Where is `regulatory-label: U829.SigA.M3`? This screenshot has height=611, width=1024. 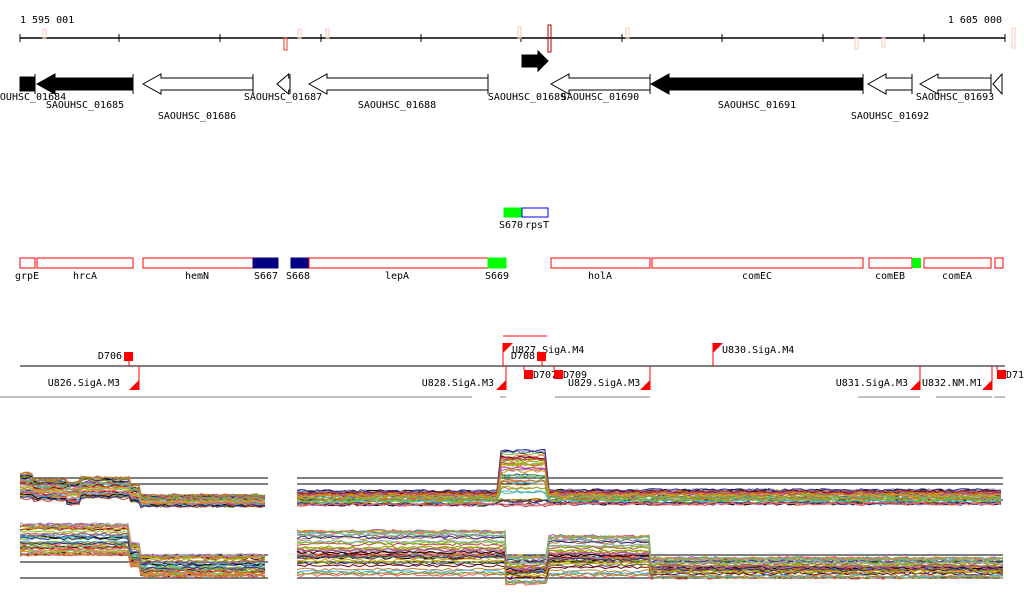
regulatory-label: U829.SigA.M3 is located at coordinates (604, 383).